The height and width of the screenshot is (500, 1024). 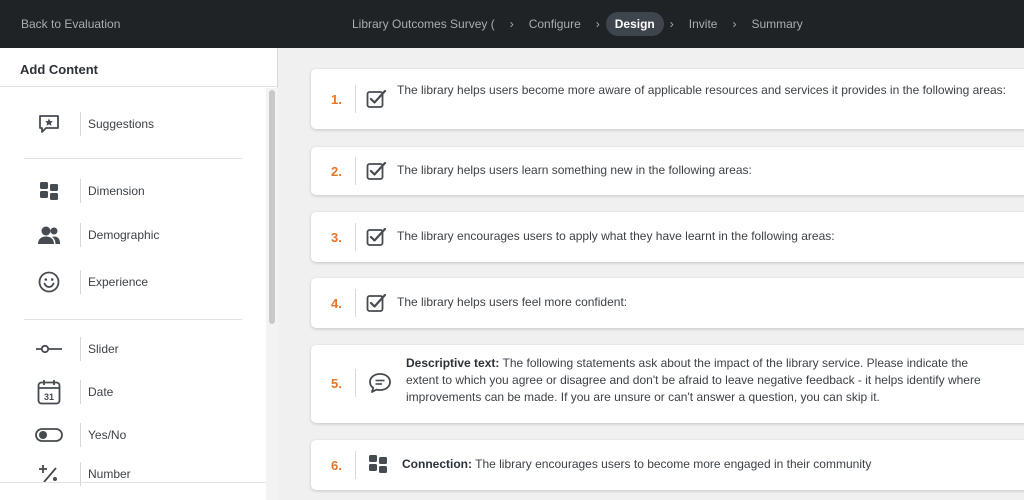 What do you see at coordinates (107, 435) in the screenshot?
I see `sidebar-item-label: Yes/No` at bounding box center [107, 435].